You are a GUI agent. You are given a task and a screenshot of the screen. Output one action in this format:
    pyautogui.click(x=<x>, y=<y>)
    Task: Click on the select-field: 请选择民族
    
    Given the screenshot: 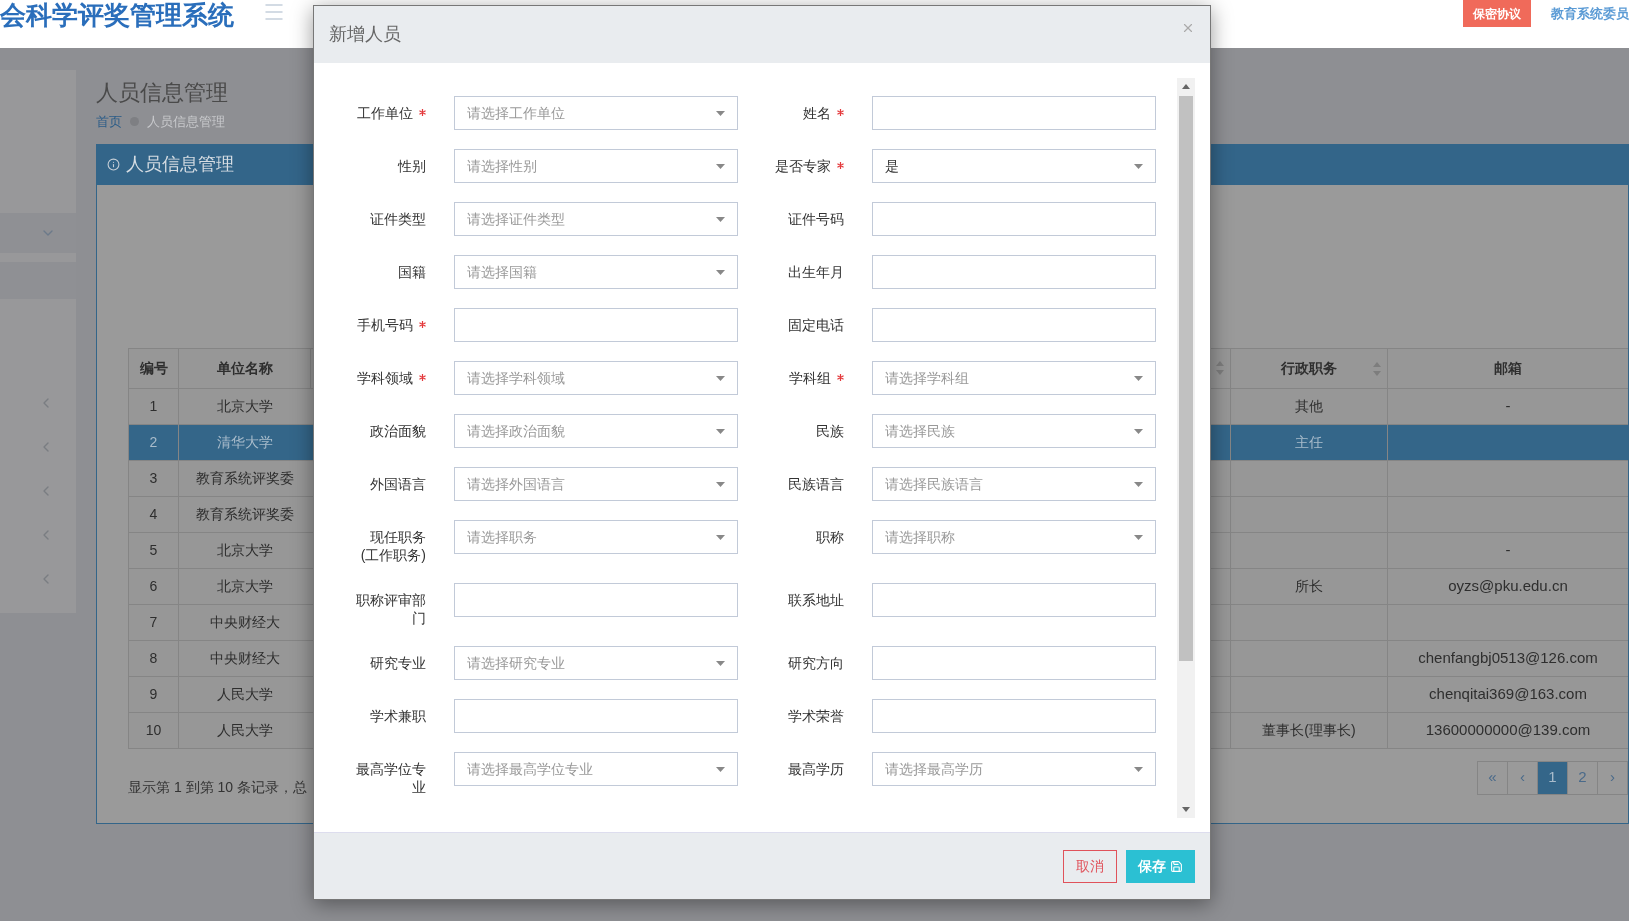 What is the action you would take?
    pyautogui.click(x=1014, y=431)
    